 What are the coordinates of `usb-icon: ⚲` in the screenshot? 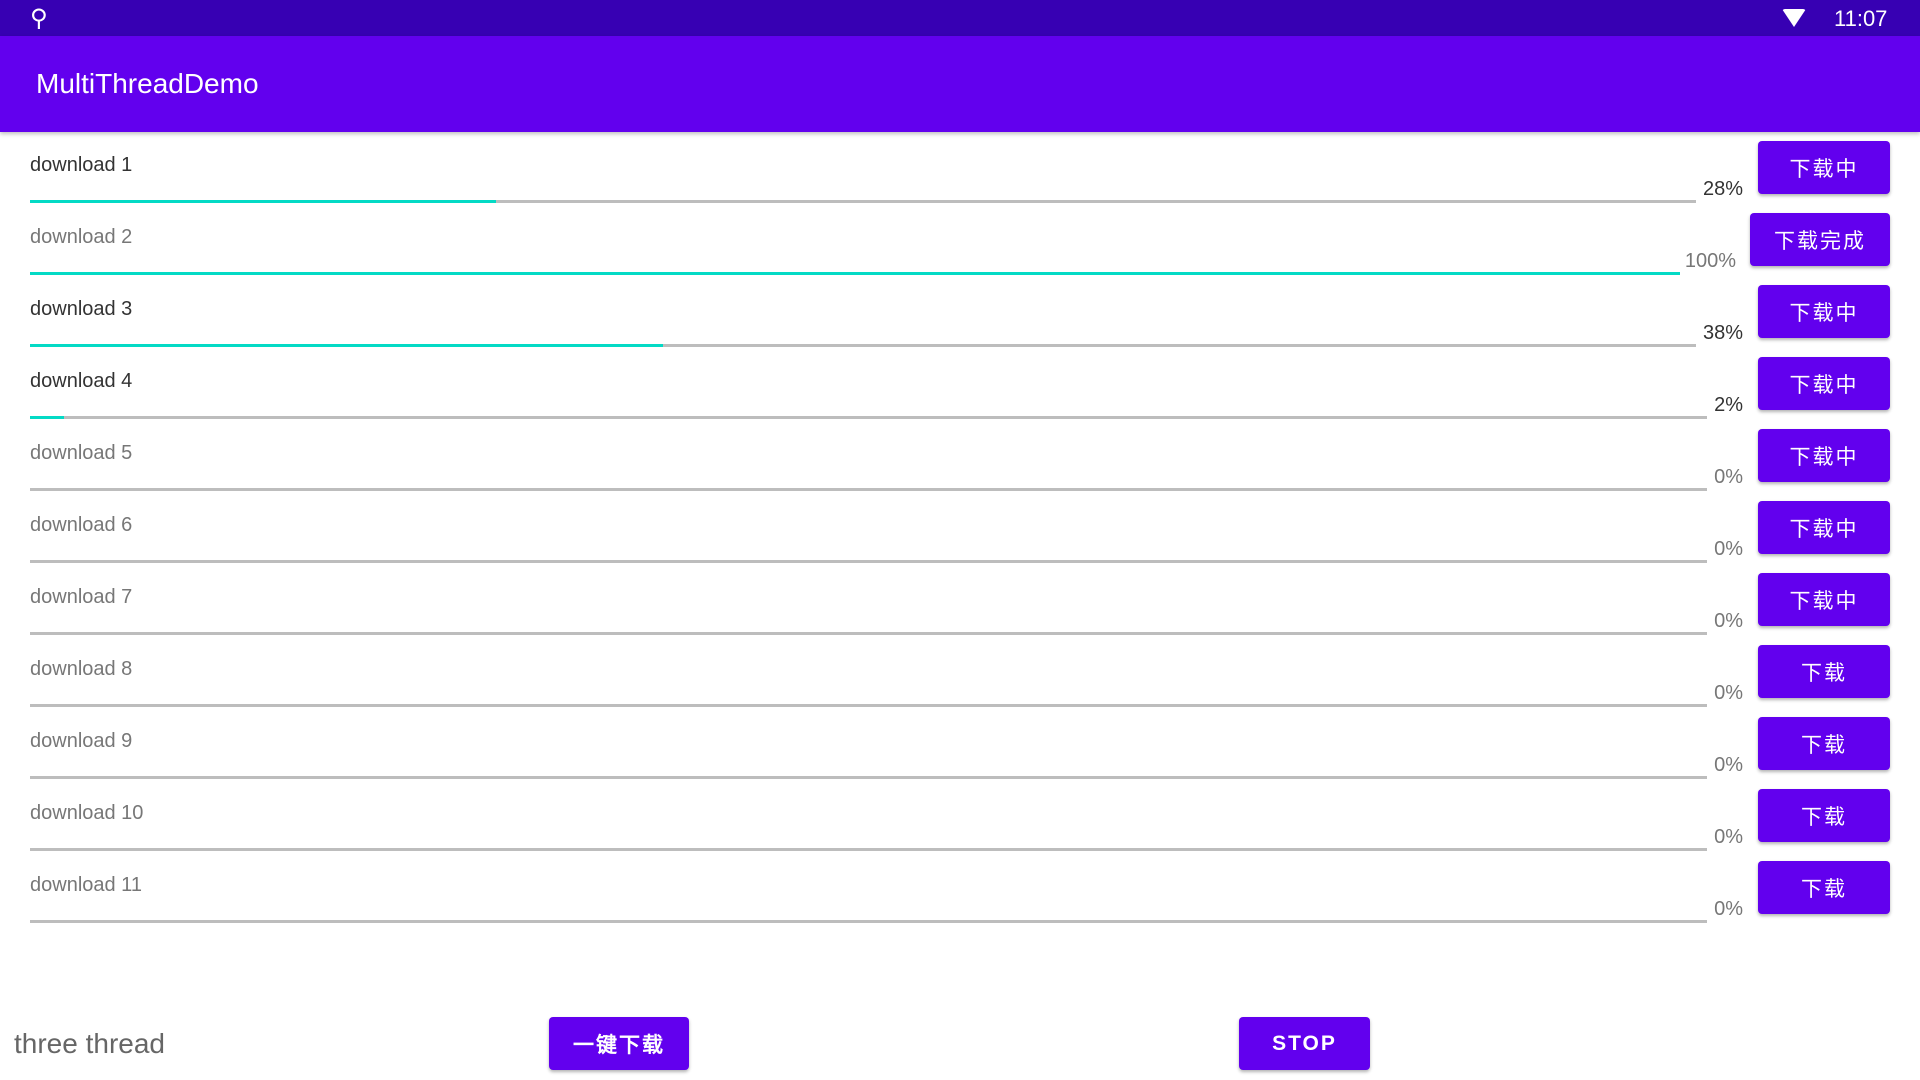 It's located at (39, 18).